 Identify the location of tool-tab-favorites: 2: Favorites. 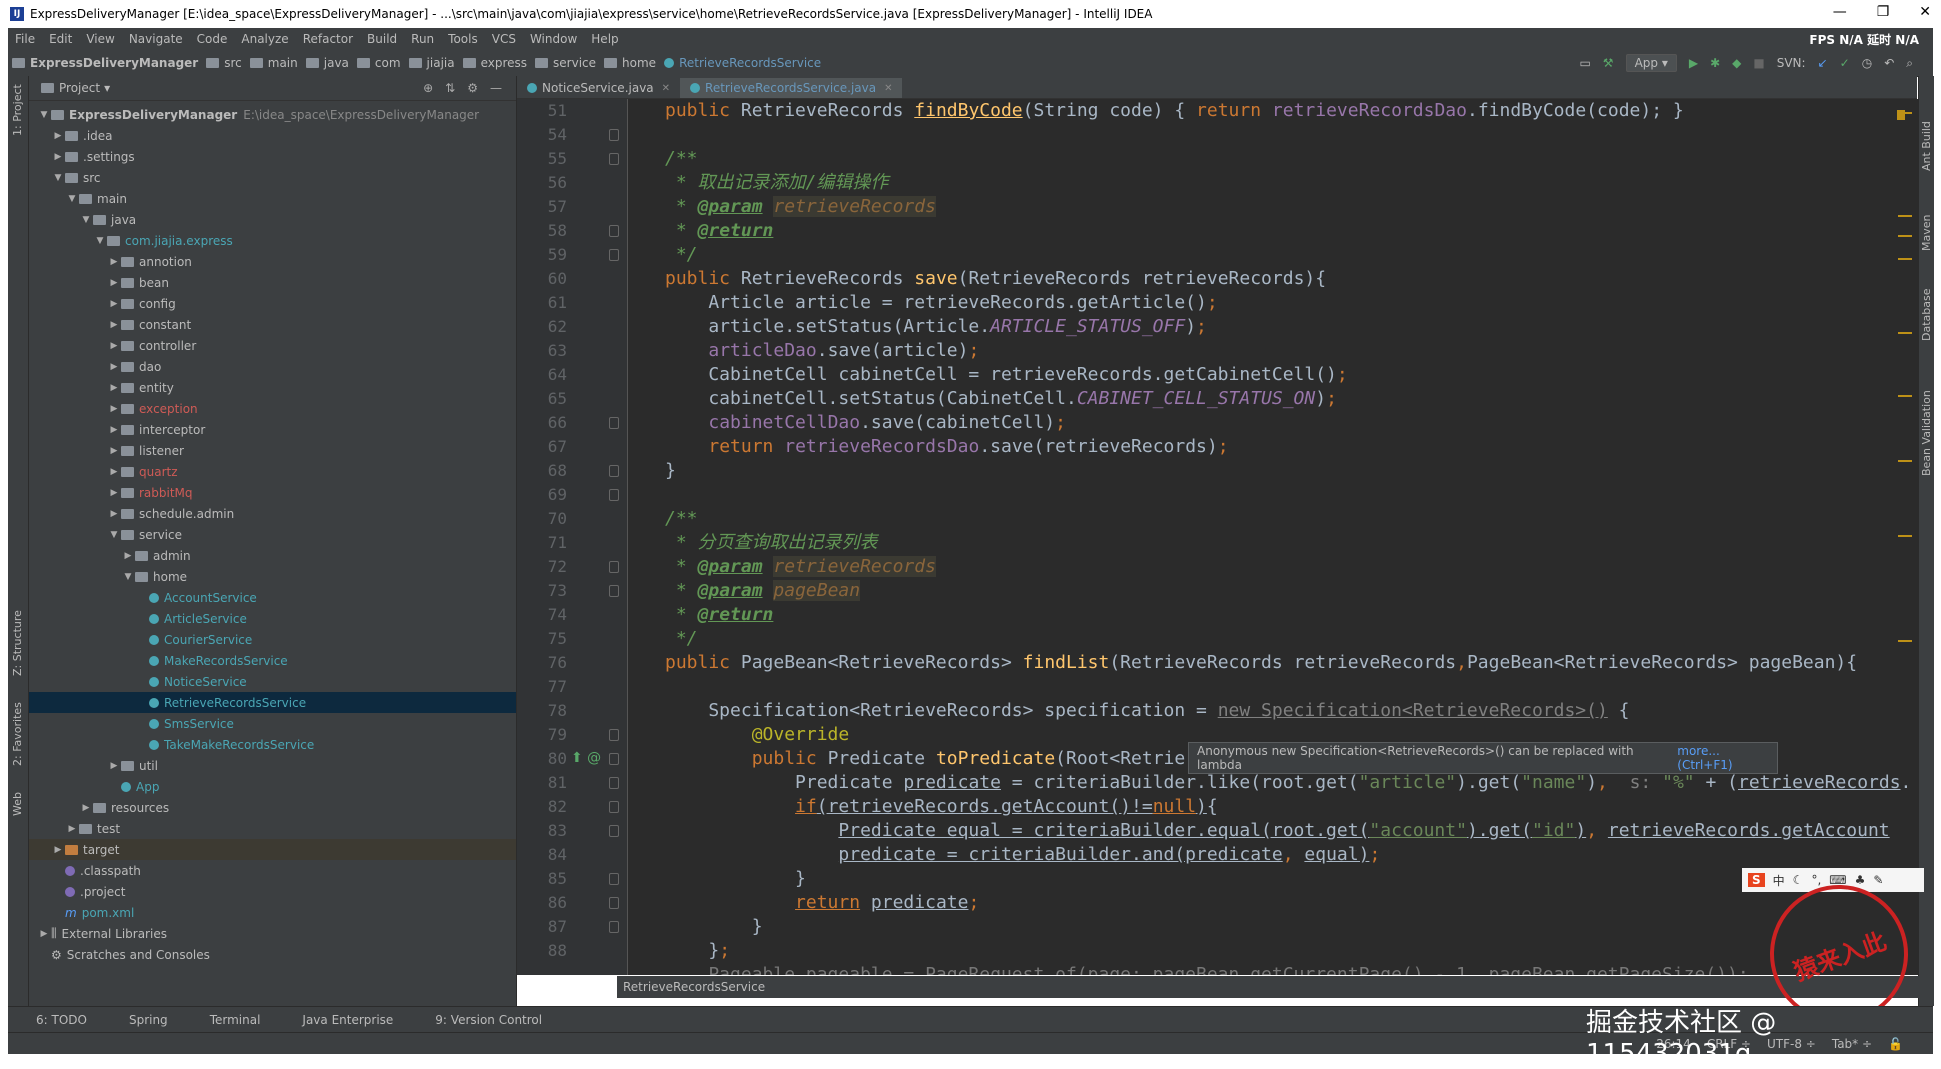
(17, 734).